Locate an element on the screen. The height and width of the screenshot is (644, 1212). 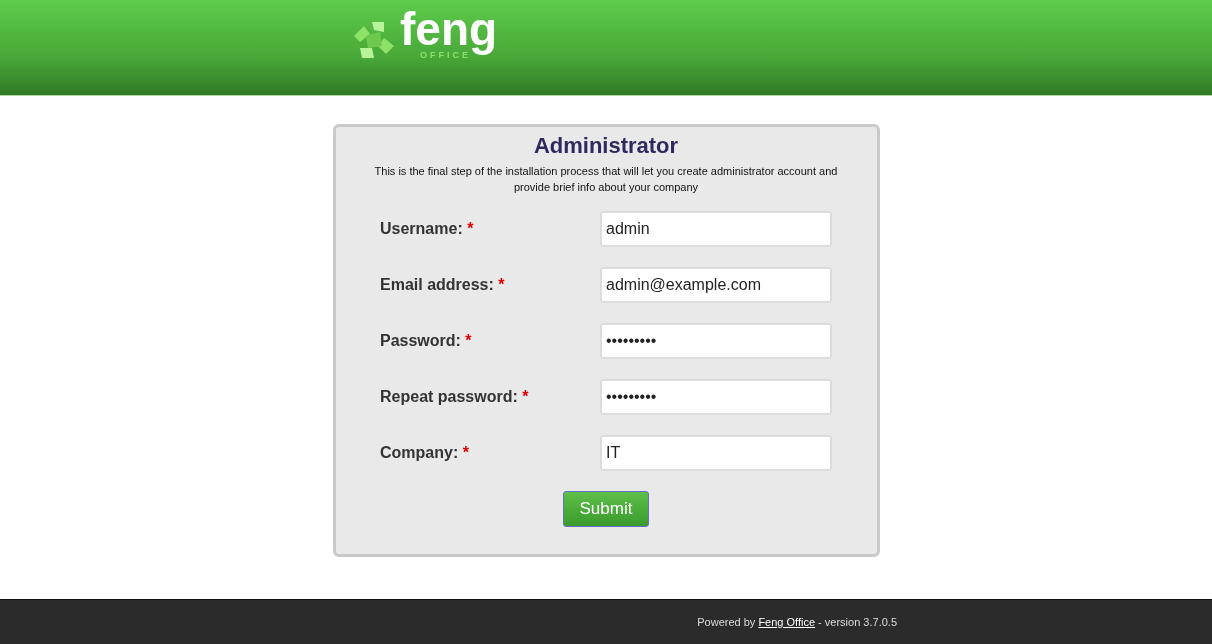
form-description: This is the final step of the installation process that will let you create administrator account and provide brief info about your company is located at coordinates (606, 179).